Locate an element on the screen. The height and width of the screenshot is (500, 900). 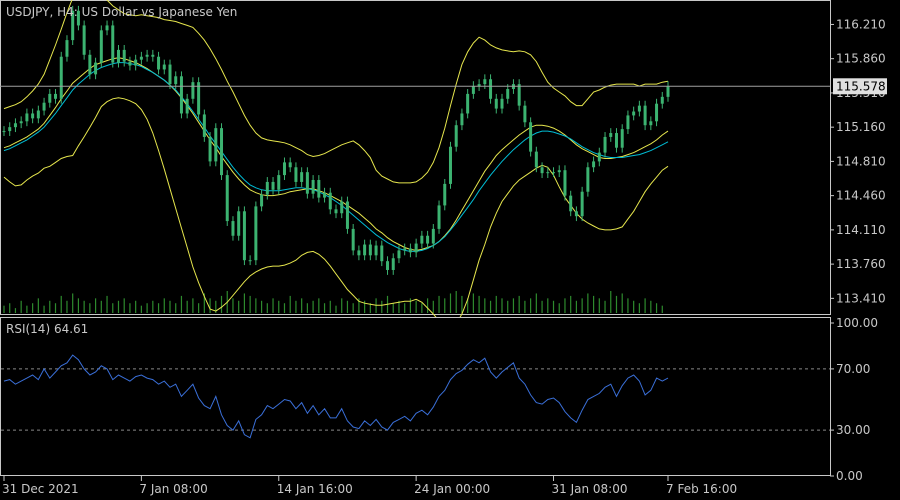
rsi-axis: 100.00 70.00 30.00 0.00 is located at coordinates (854, 399).